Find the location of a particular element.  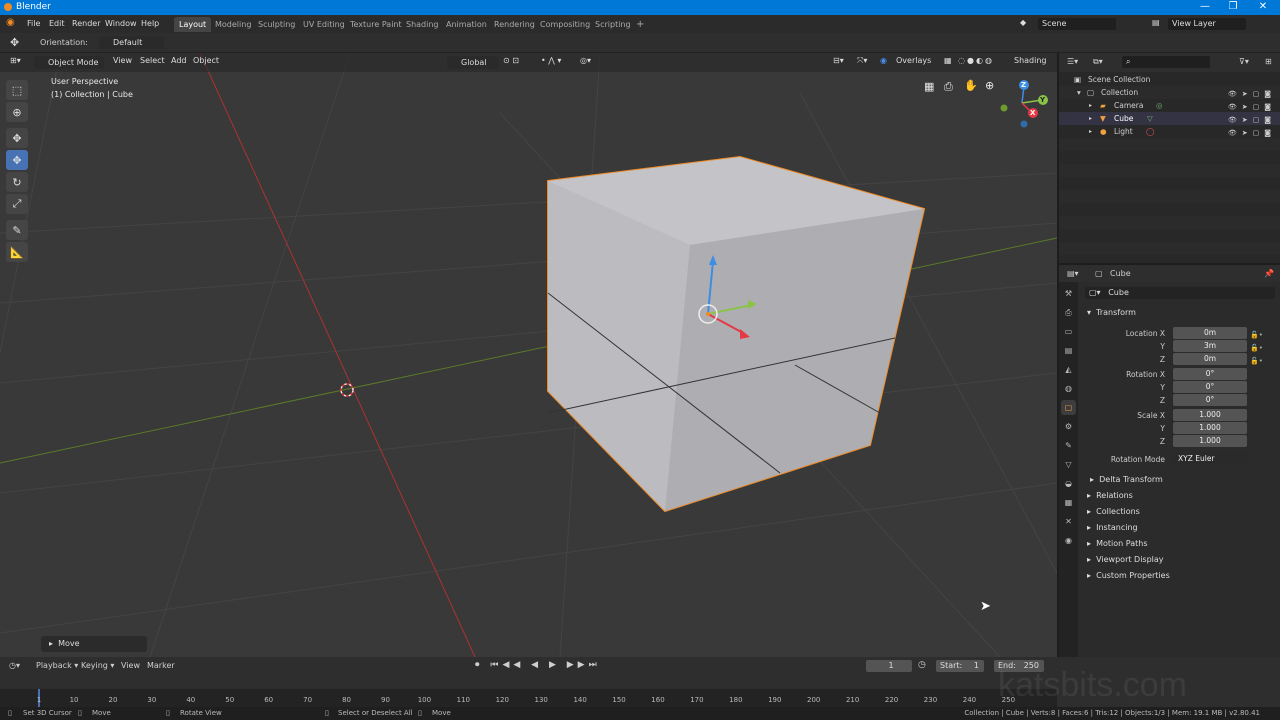

output-tab-icon: ▭ is located at coordinates (1068, 331).